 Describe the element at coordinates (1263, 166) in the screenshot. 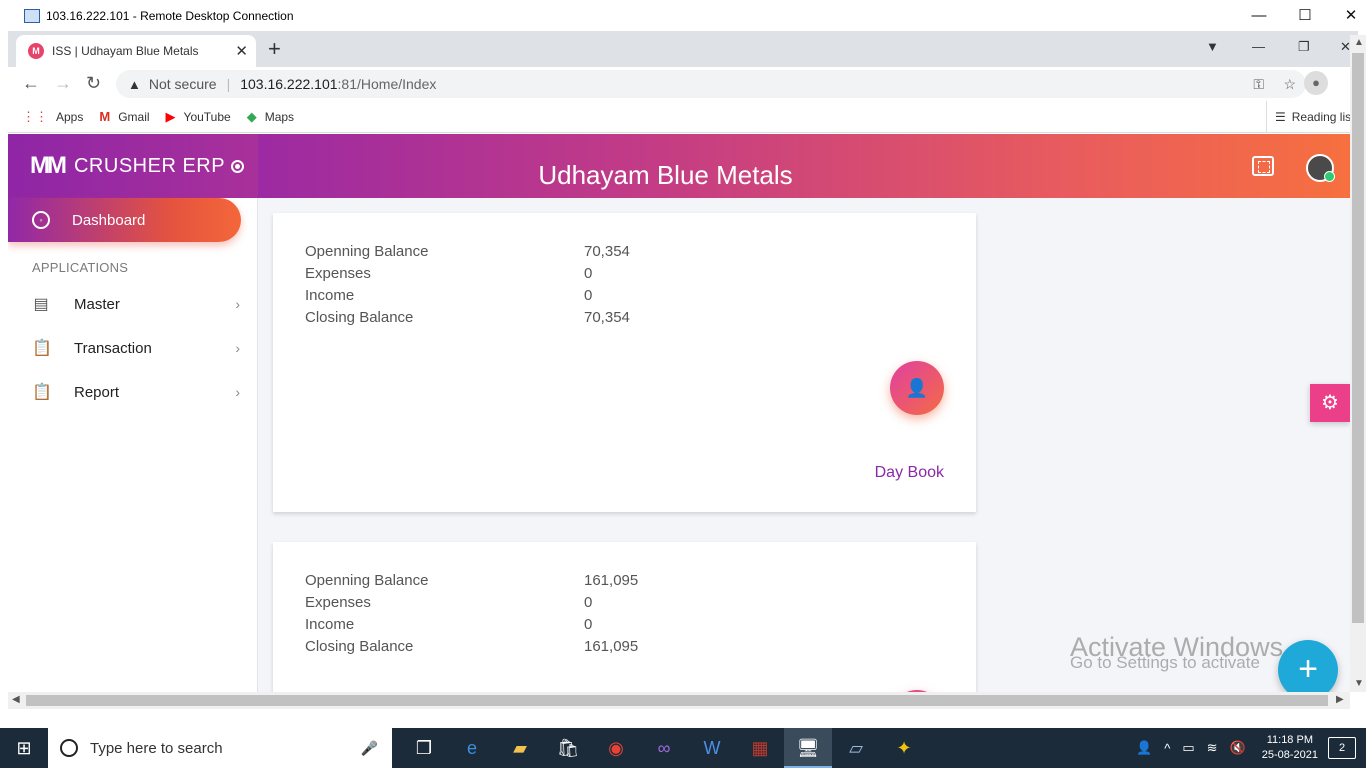

I see `fullscreen-icon` at that location.